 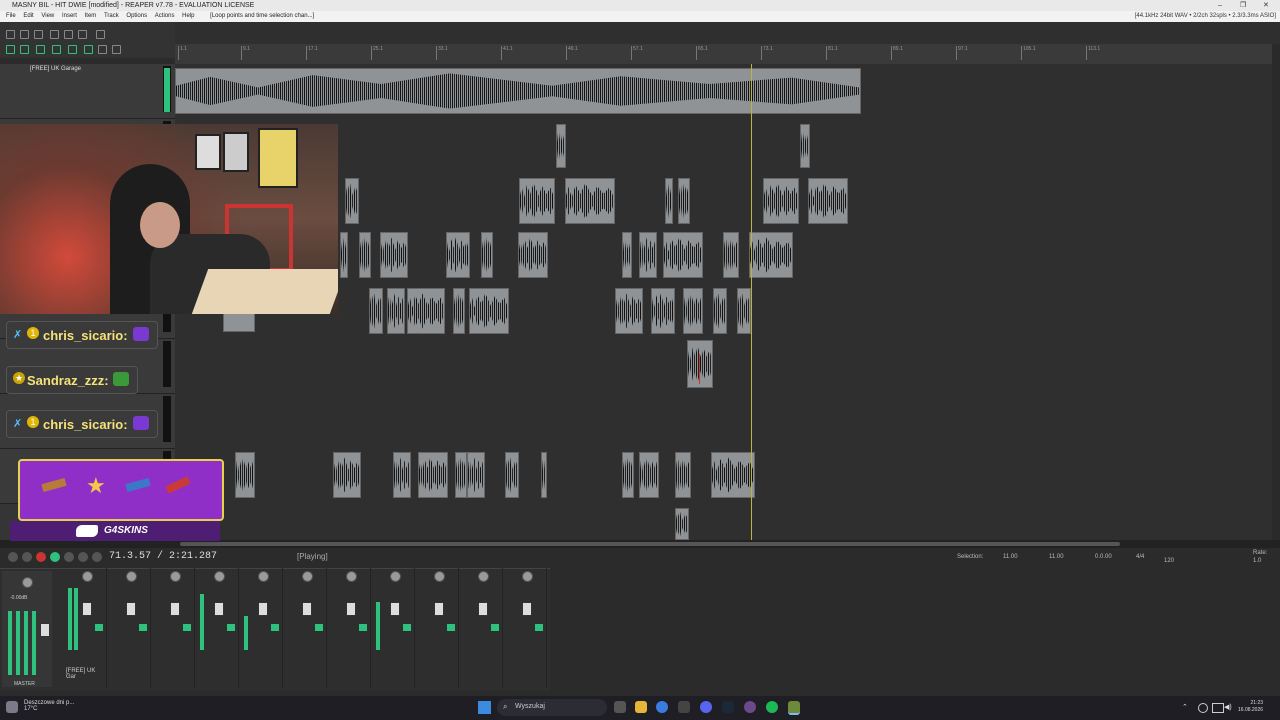 I want to click on undo-icon, so click(x=68, y=34).